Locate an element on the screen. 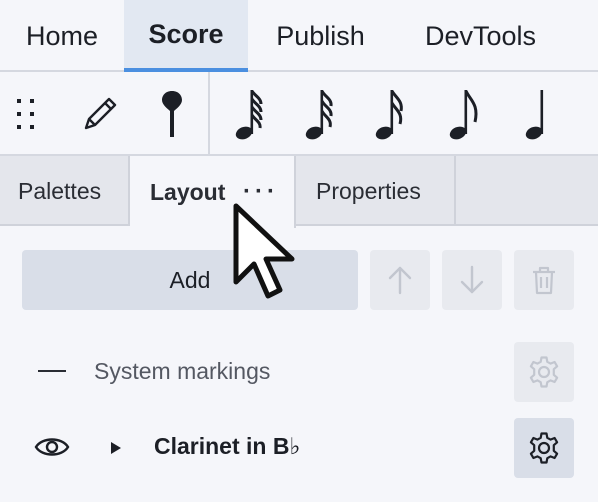 The height and width of the screenshot is (502, 598). tab-devtools: DevTools is located at coordinates (480, 36).